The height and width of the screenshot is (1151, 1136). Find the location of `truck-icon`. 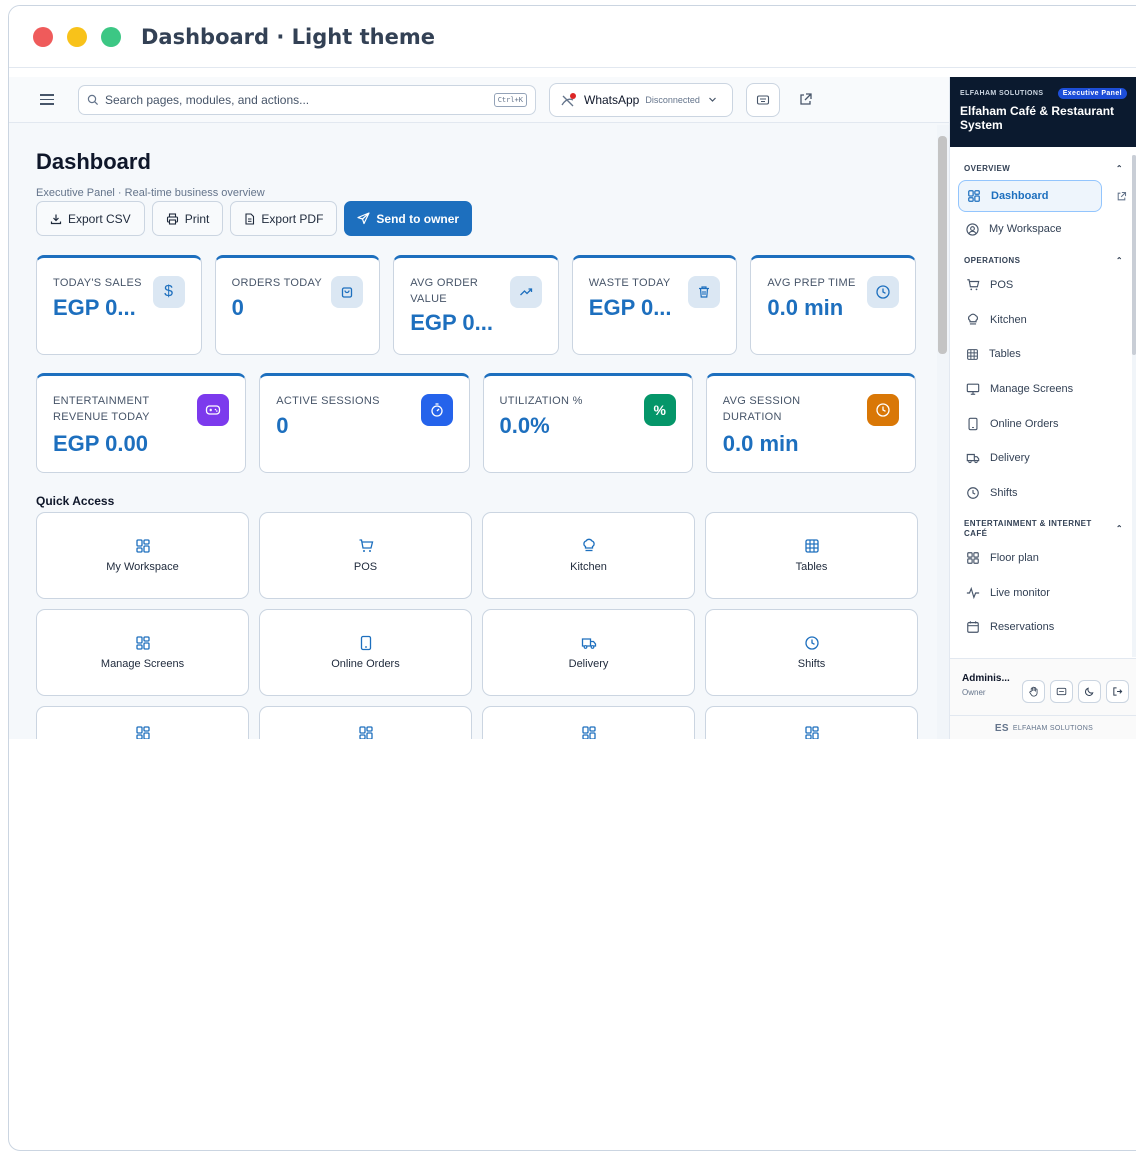

truck-icon is located at coordinates (588, 643).